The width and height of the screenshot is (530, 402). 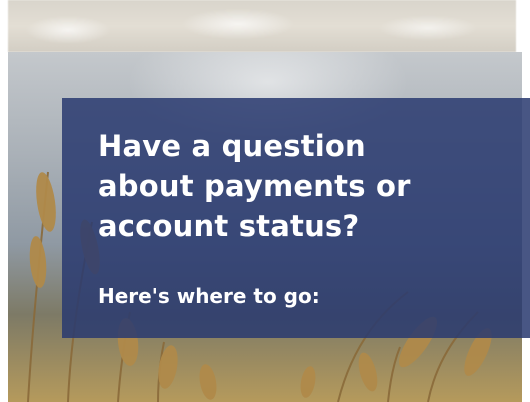 I want to click on headline-line-2: about payments or, so click(x=254, y=186).